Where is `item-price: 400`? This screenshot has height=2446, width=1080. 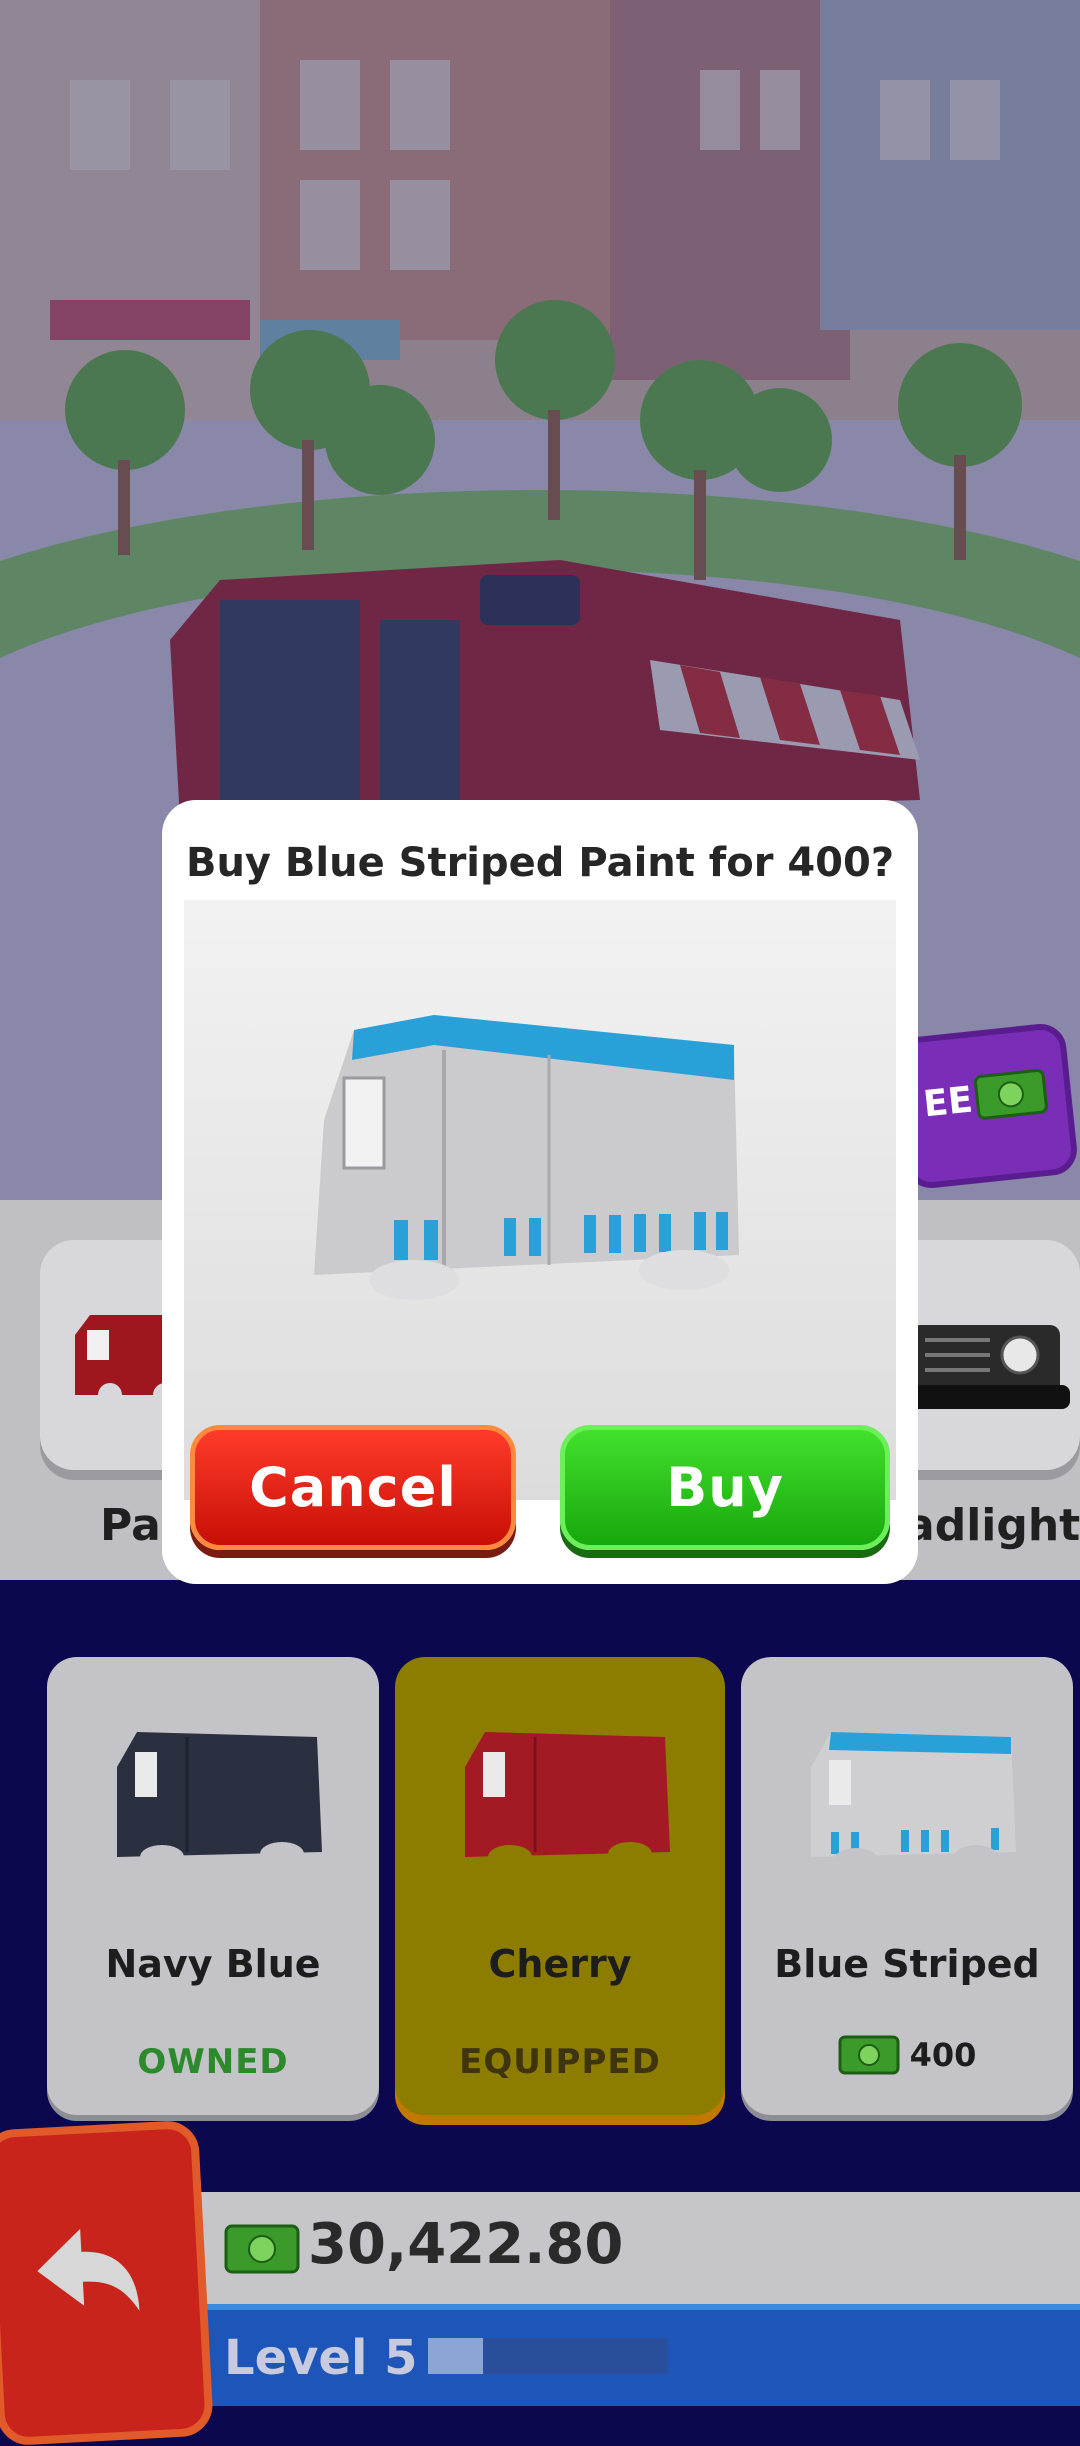 item-price: 400 is located at coordinates (943, 2055).